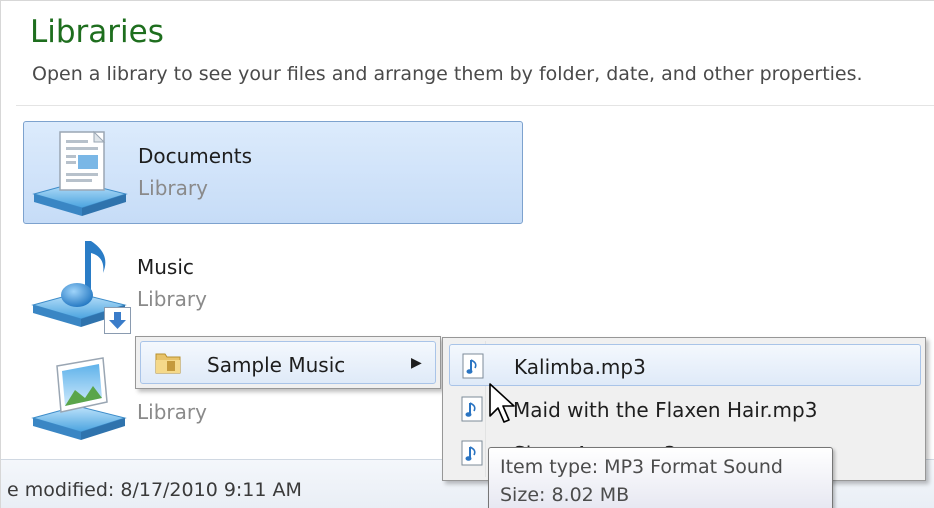 The width and height of the screenshot is (934, 508). Describe the element at coordinates (502, 403) in the screenshot. I see `mouse-cursor-icon` at that location.